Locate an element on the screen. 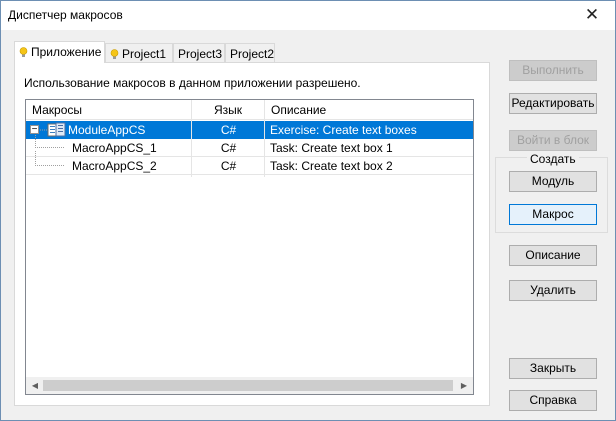  create-group-label: Создать is located at coordinates (553, 159).